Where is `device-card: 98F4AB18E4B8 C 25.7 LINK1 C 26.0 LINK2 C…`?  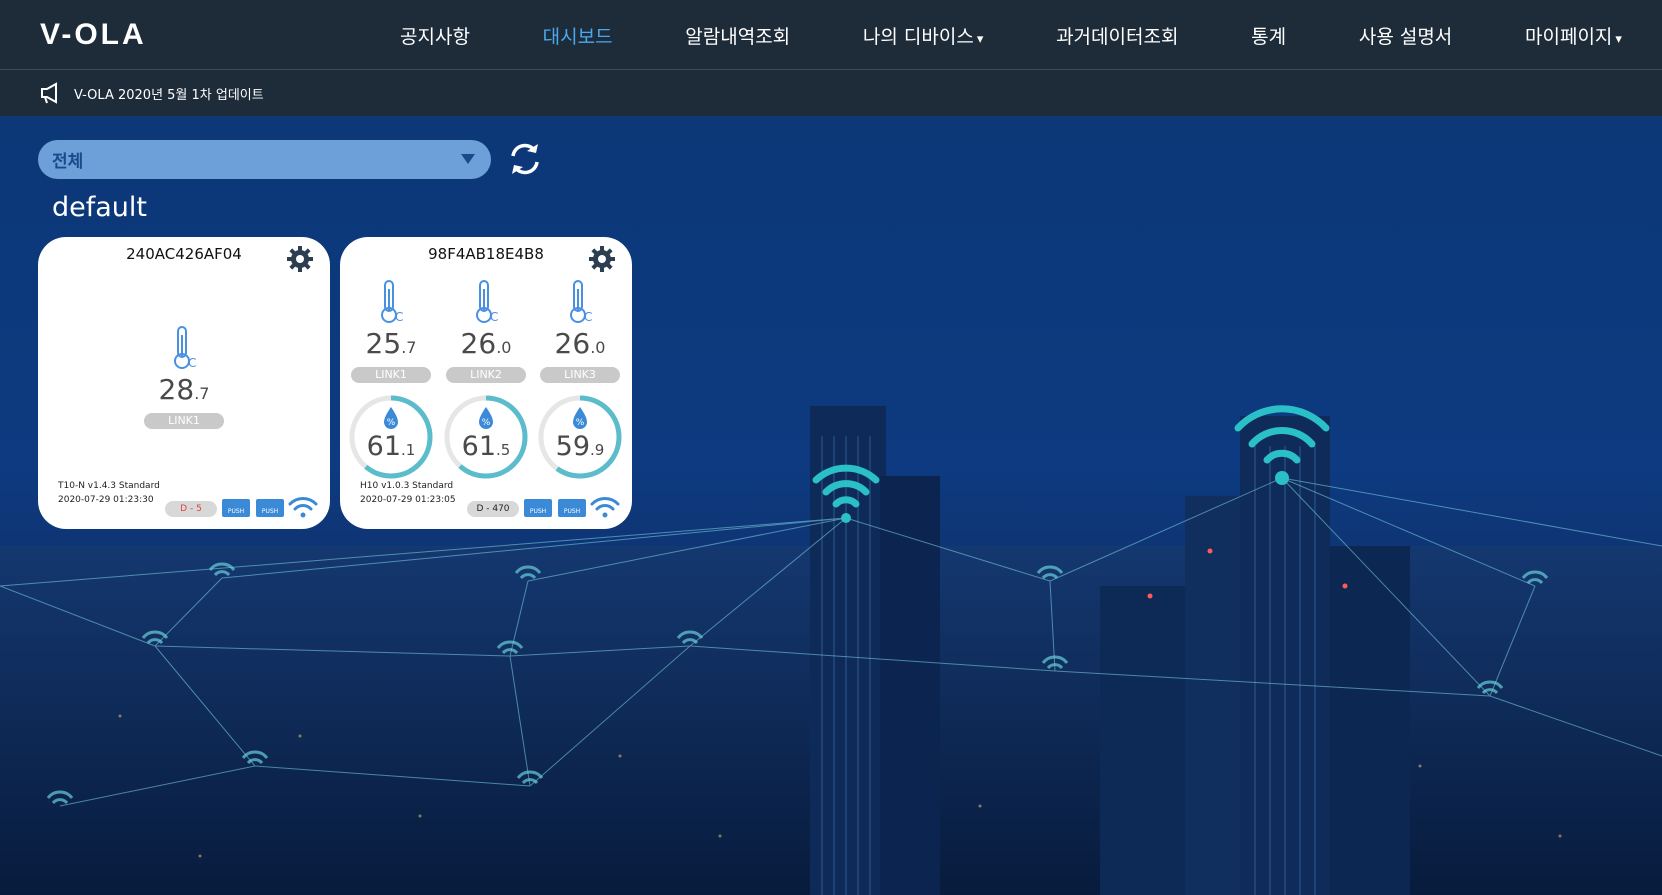
device-card: 98F4AB18E4B8 C 25.7 LINK1 C 26.0 LINK2 C… is located at coordinates (486, 383).